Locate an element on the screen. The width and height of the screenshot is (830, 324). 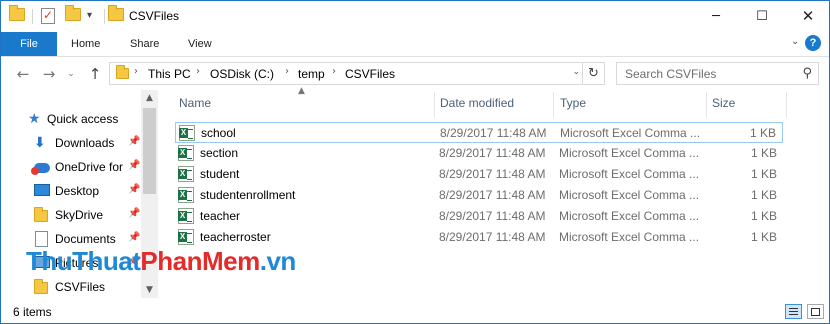
recent-locations-button: ⌄ is located at coordinates (71, 74).